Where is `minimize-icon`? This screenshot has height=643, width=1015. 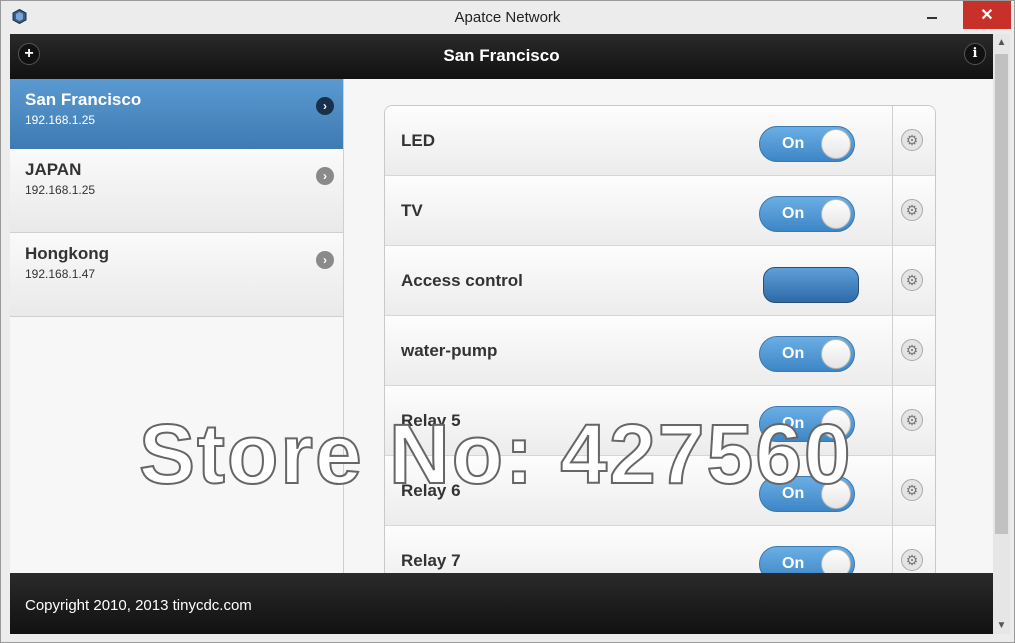
minimize-icon is located at coordinates (932, 18).